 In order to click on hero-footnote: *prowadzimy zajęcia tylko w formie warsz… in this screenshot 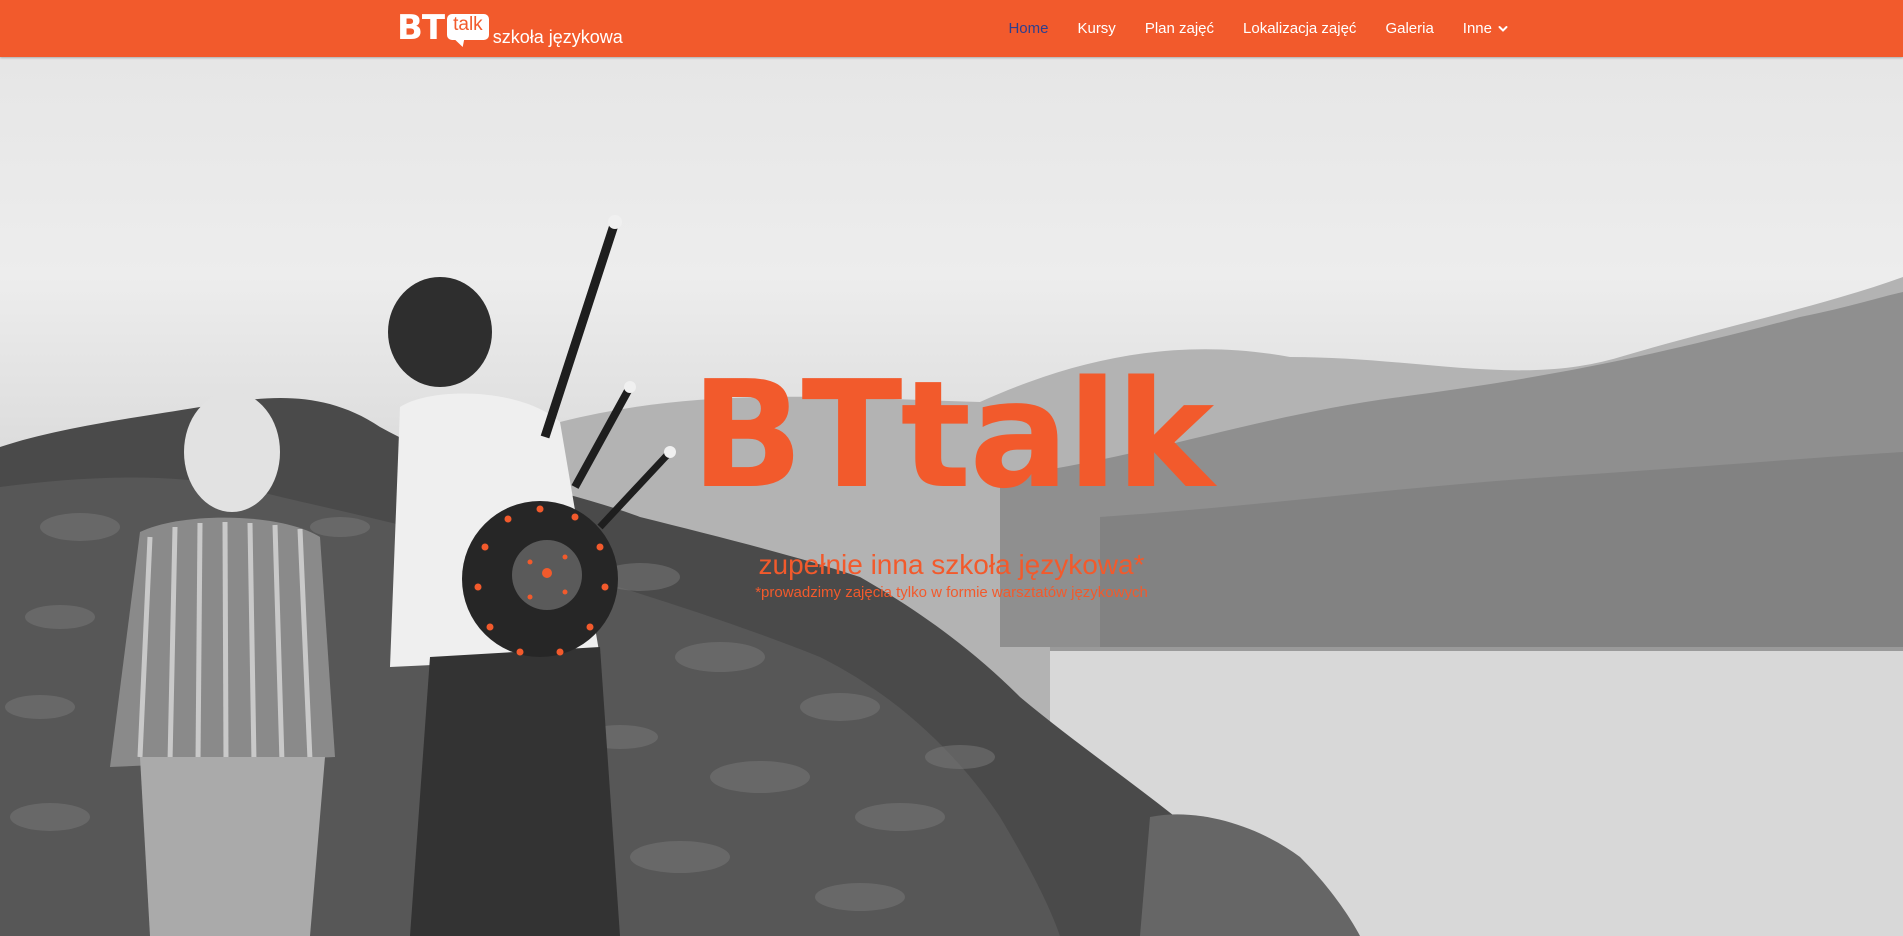, I will do `click(951, 592)`.